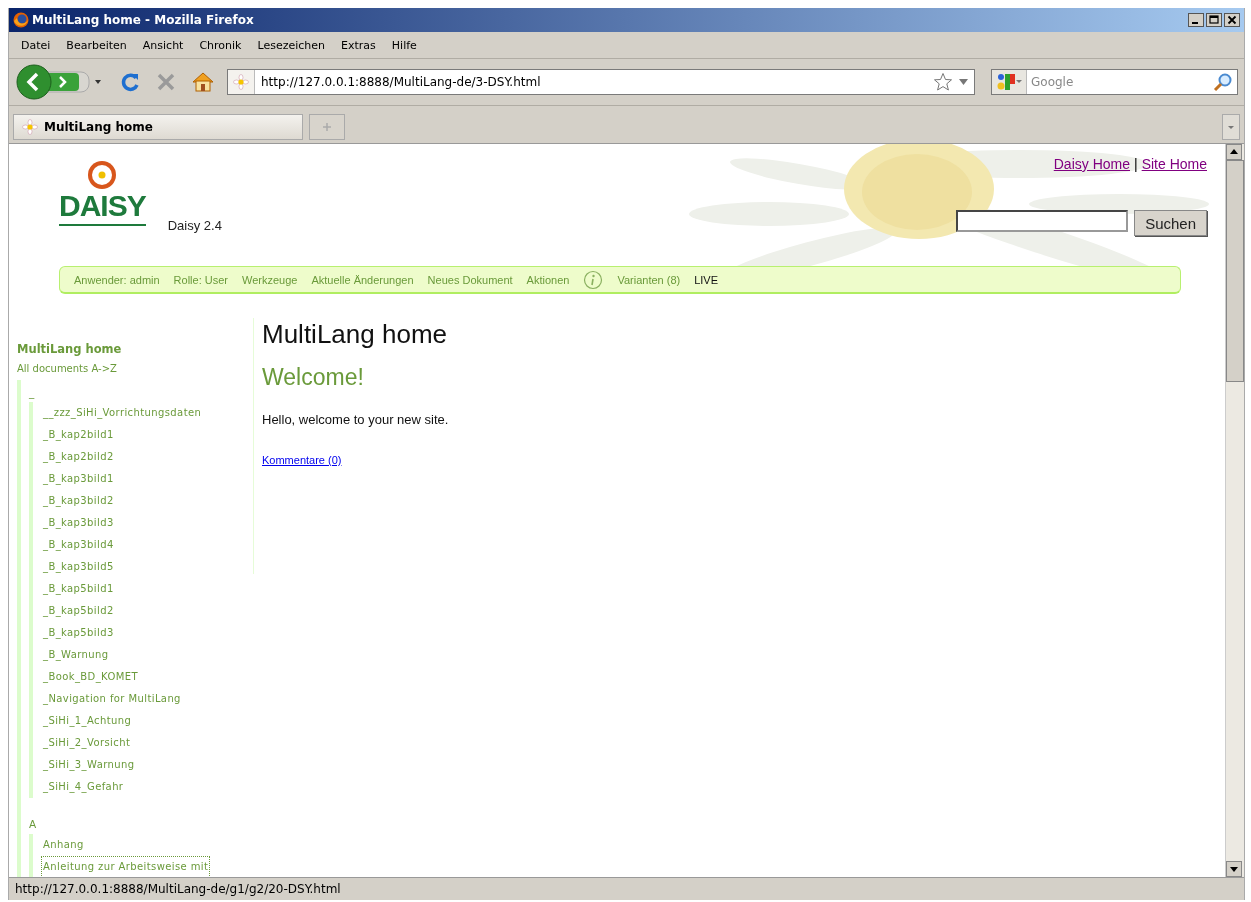  Describe the element at coordinates (1174, 164) in the screenshot. I see `nav-link: Site Home` at that location.